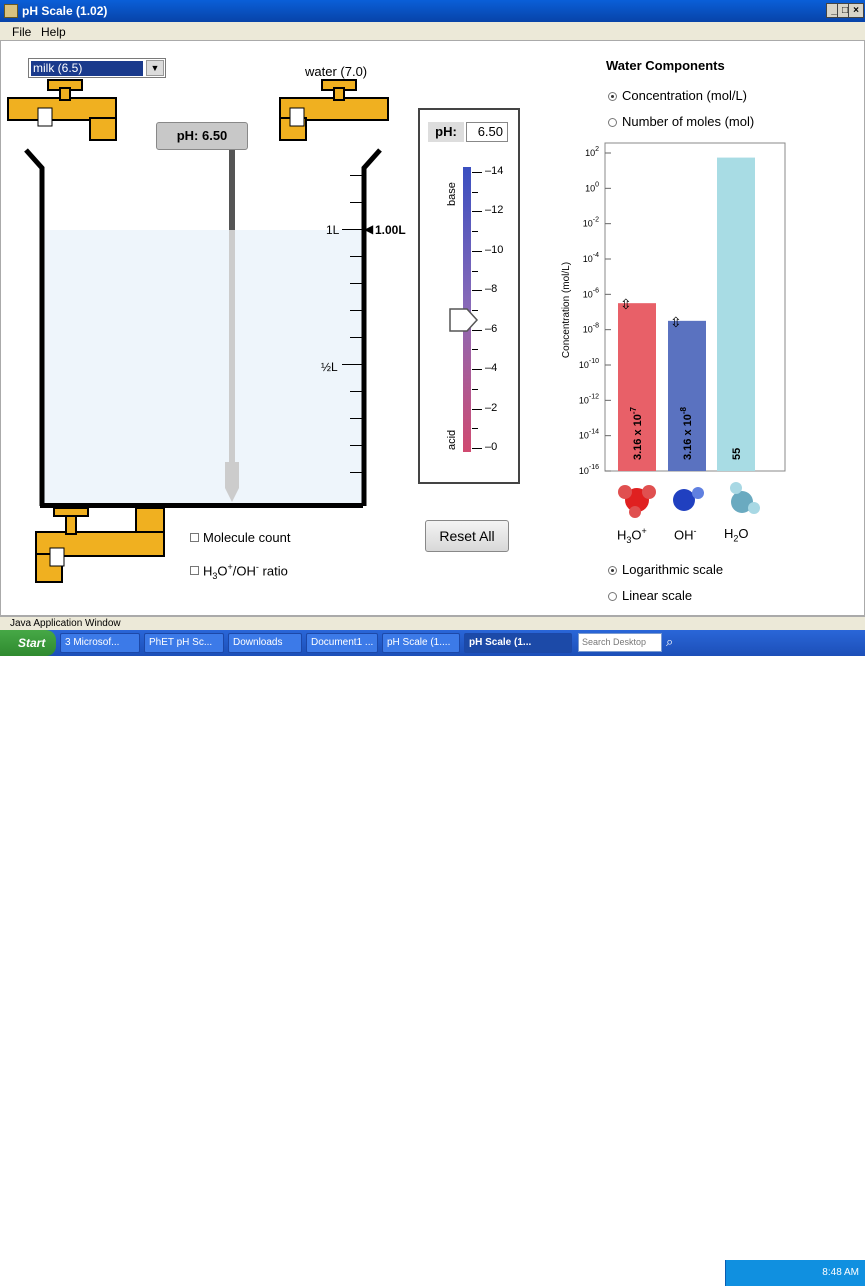 This screenshot has height=1286, width=865. Describe the element at coordinates (491, 447) in the screenshot. I see `ph-tick-label: –0` at that location.